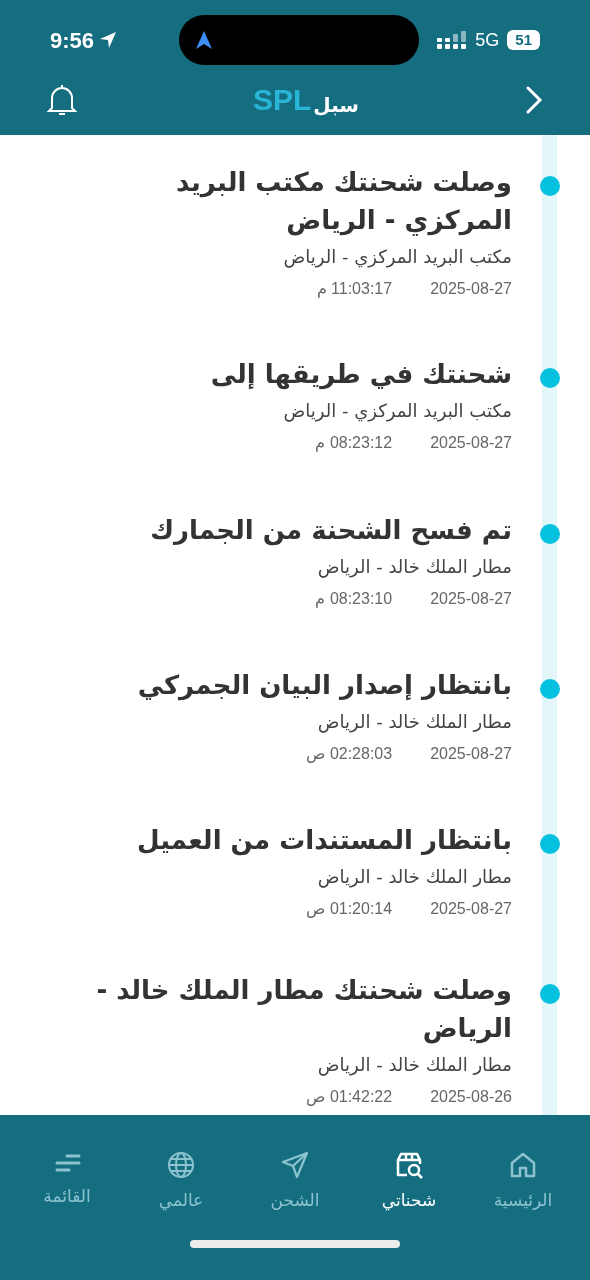 The width and height of the screenshot is (590, 1280). I want to click on event-title: وصلت شحنتك مكتب البريد المركزي - الرياض, so click(343, 202).